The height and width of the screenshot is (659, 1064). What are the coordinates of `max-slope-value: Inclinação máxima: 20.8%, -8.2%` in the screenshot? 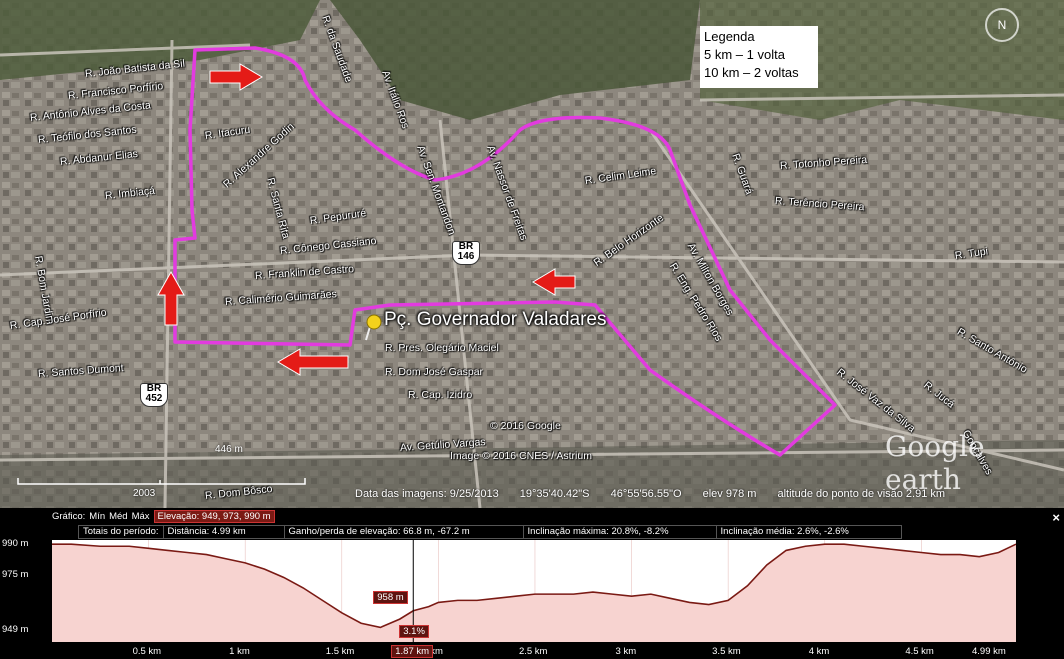 It's located at (619, 532).